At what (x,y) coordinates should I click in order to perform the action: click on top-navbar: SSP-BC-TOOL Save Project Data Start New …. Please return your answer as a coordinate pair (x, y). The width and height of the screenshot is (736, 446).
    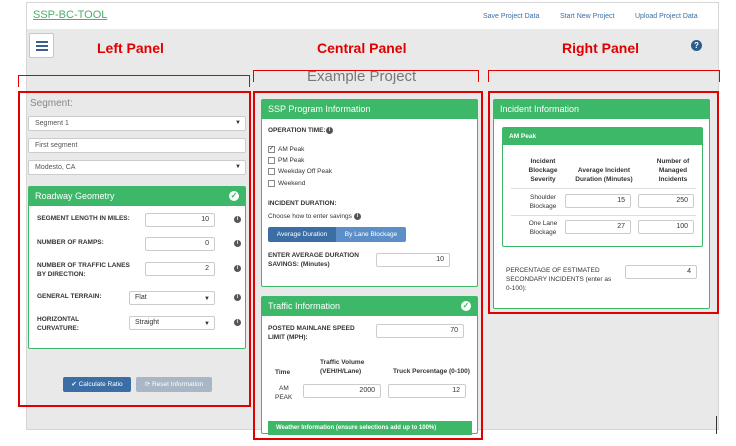
    Looking at the image, I should click on (372, 16).